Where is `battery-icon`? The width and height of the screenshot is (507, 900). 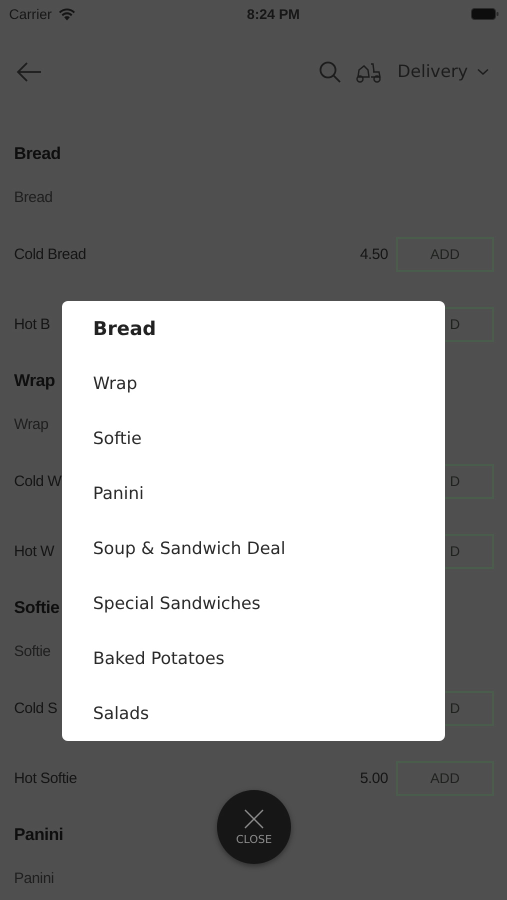
battery-icon is located at coordinates (484, 14).